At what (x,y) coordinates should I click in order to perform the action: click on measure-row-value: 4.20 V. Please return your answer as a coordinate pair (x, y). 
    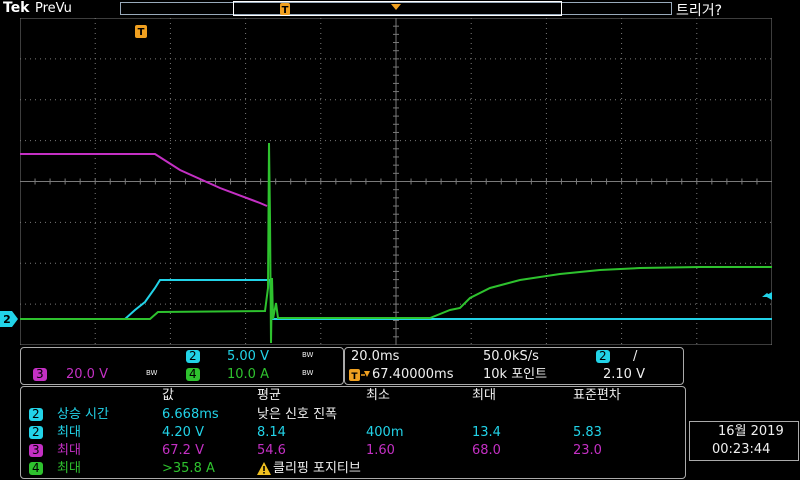
    Looking at the image, I should click on (183, 432).